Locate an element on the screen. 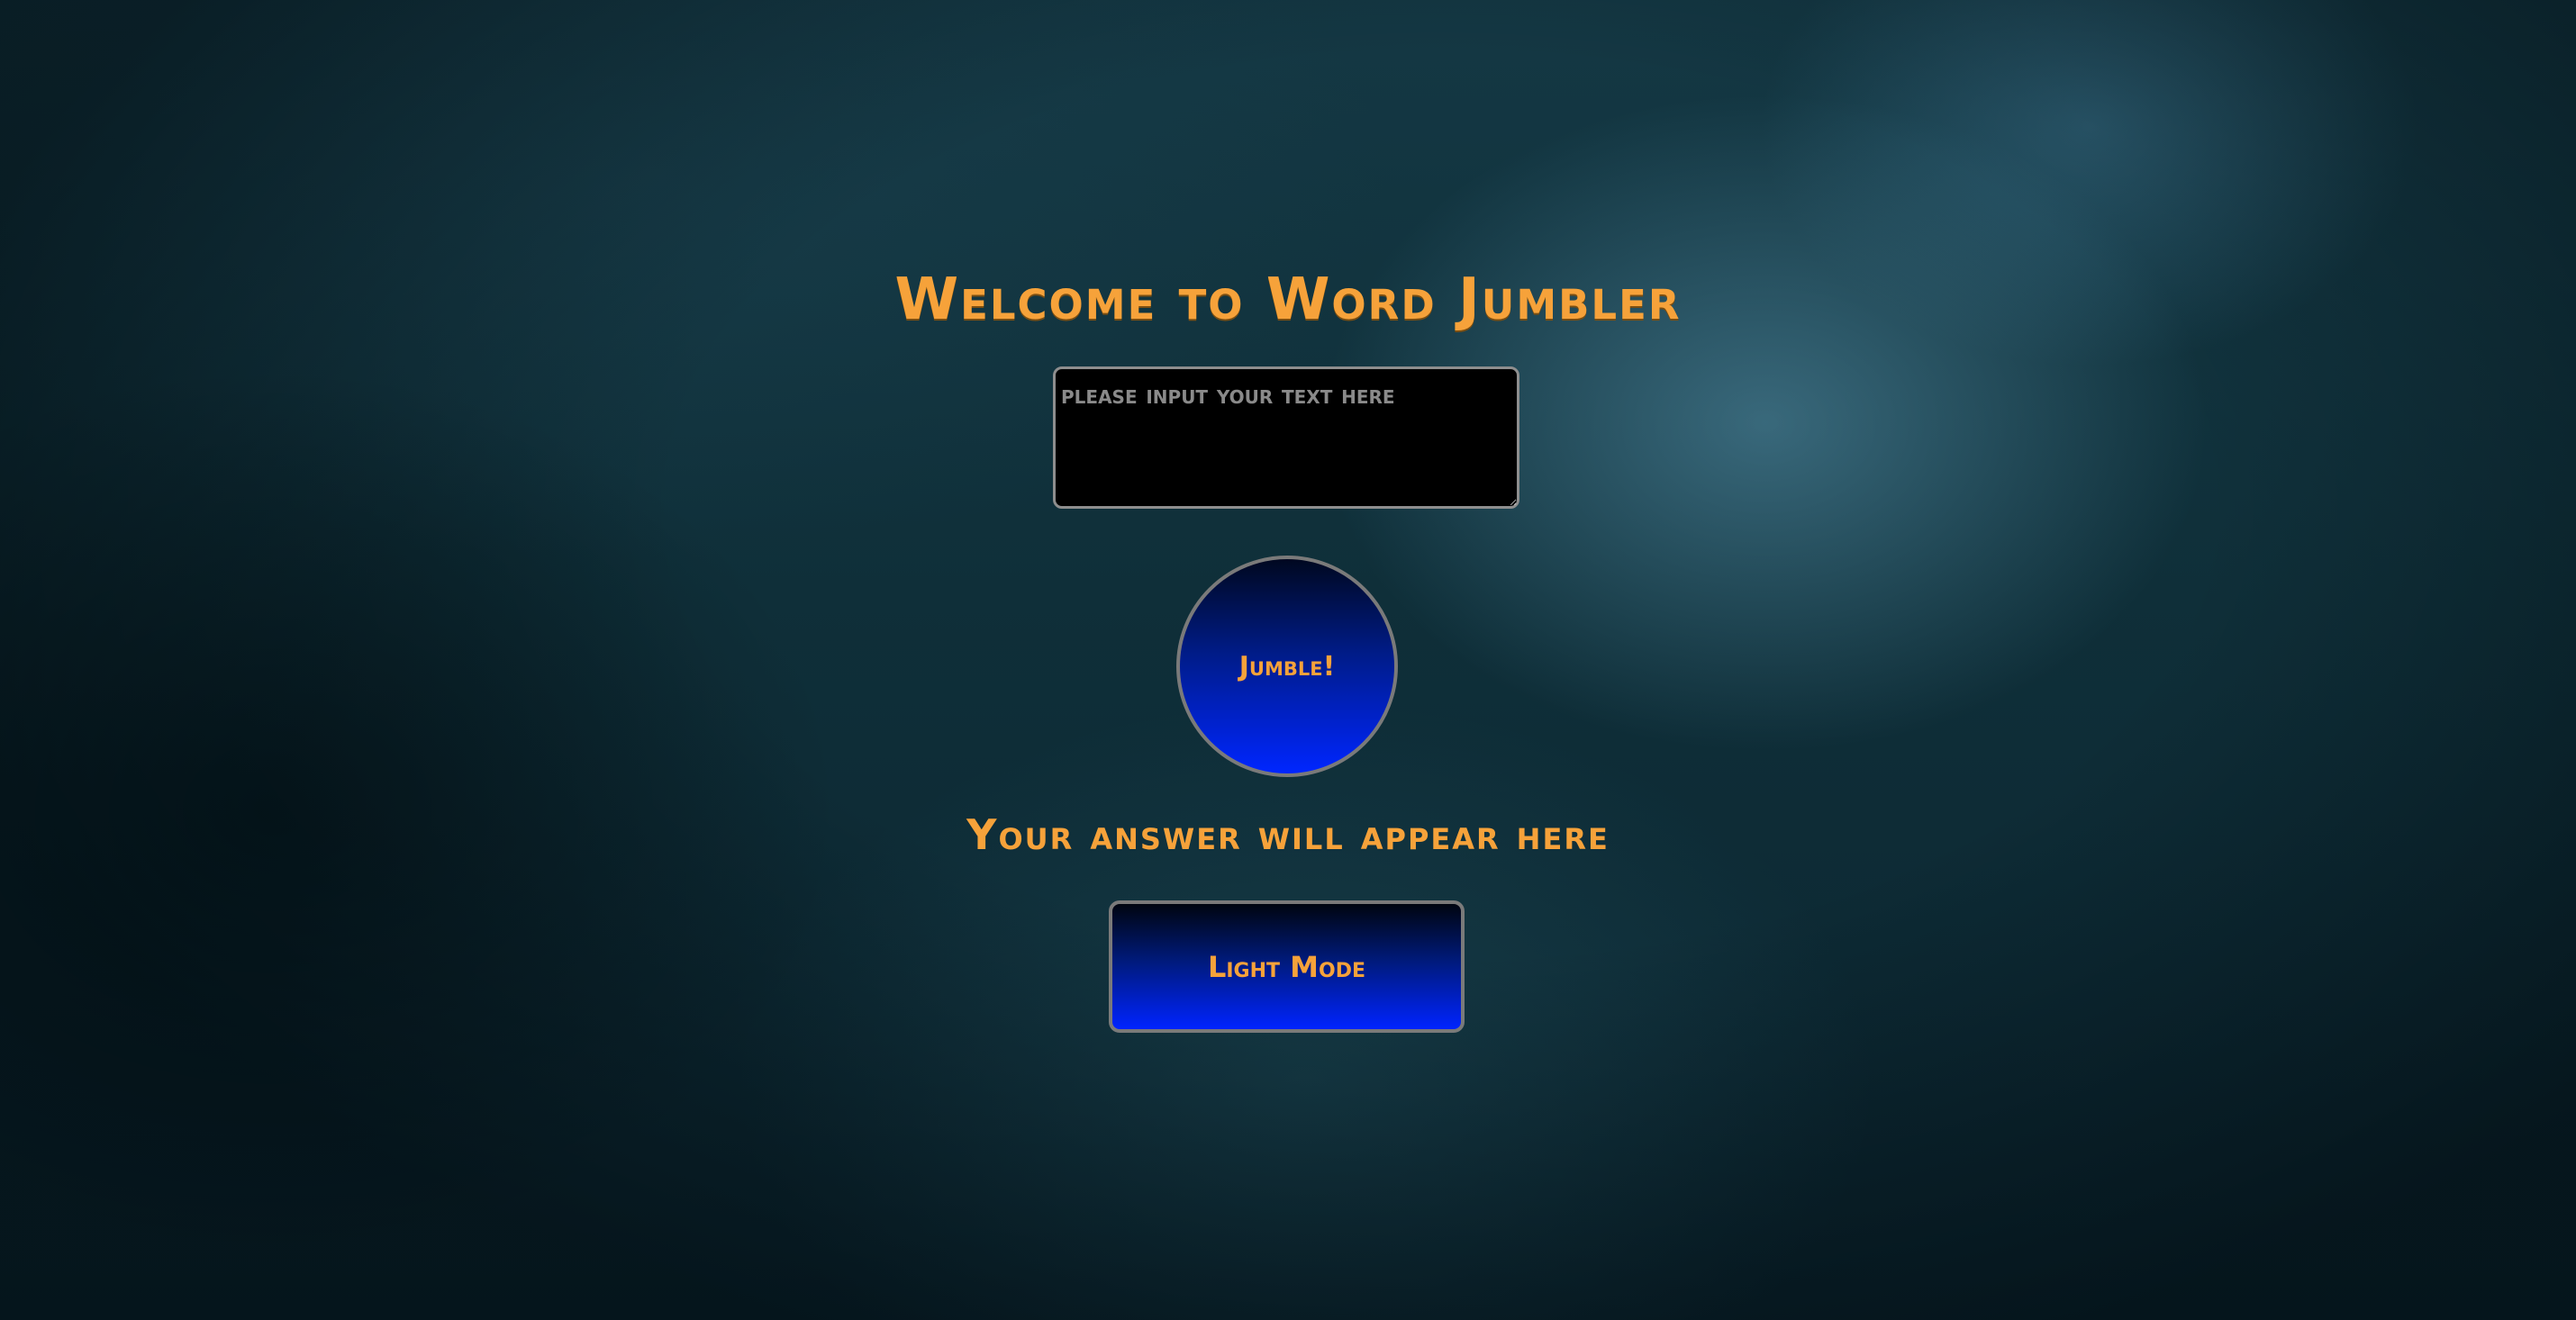 This screenshot has width=2576, height=1320. jumble-button-label: Jumble! is located at coordinates (1287, 666).